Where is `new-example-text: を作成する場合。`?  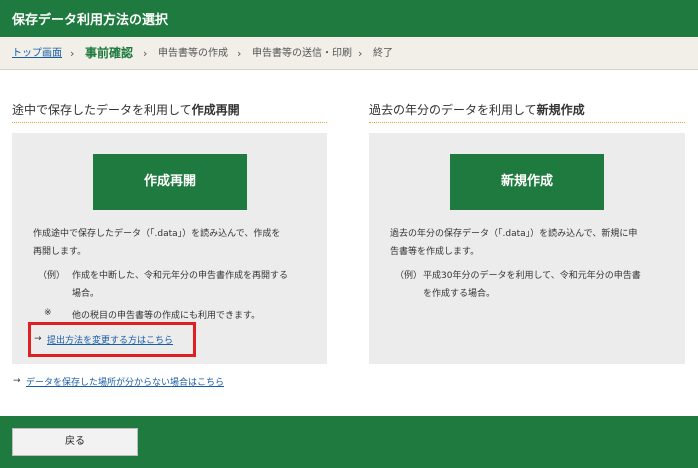
new-example-text: を作成する場合。 is located at coordinates (459, 294).